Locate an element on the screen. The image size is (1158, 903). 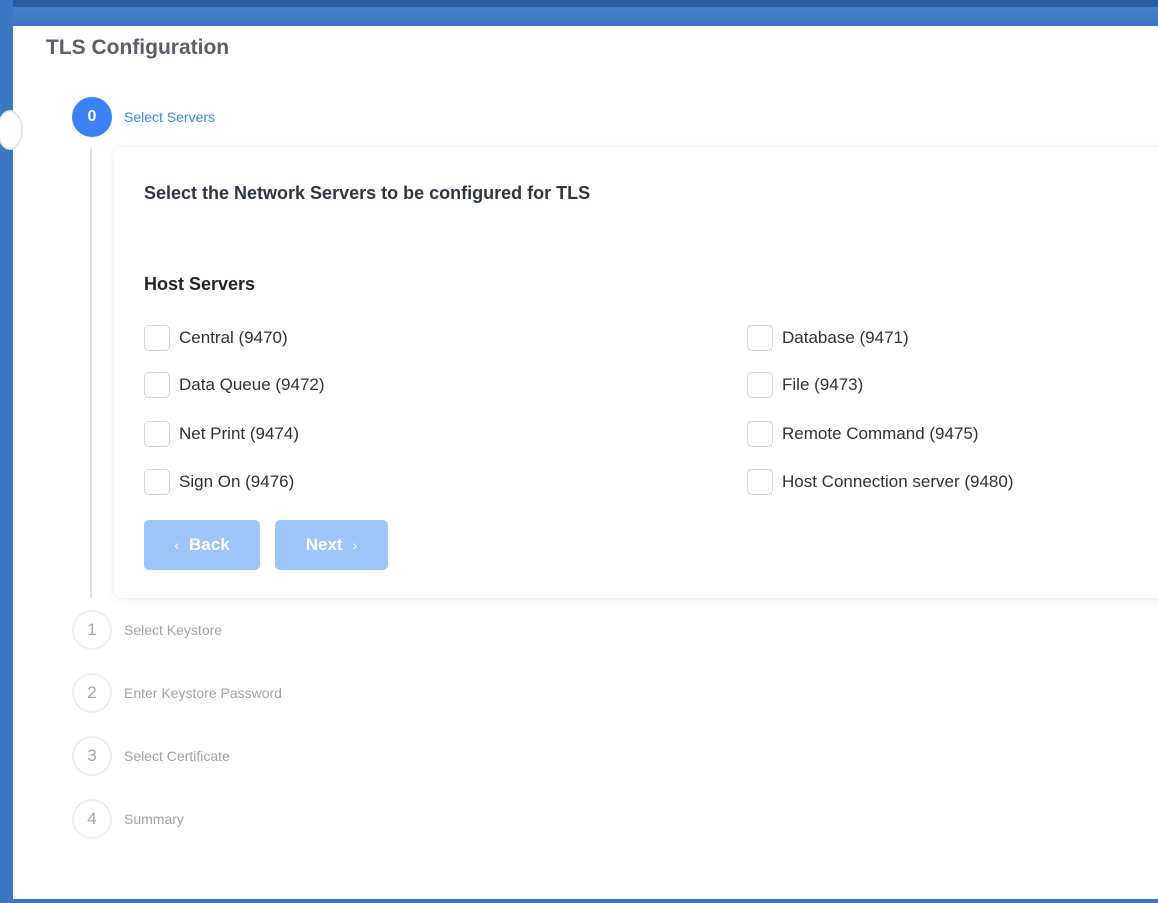
option-label: Data Queue (9472) is located at coordinates (252, 384).